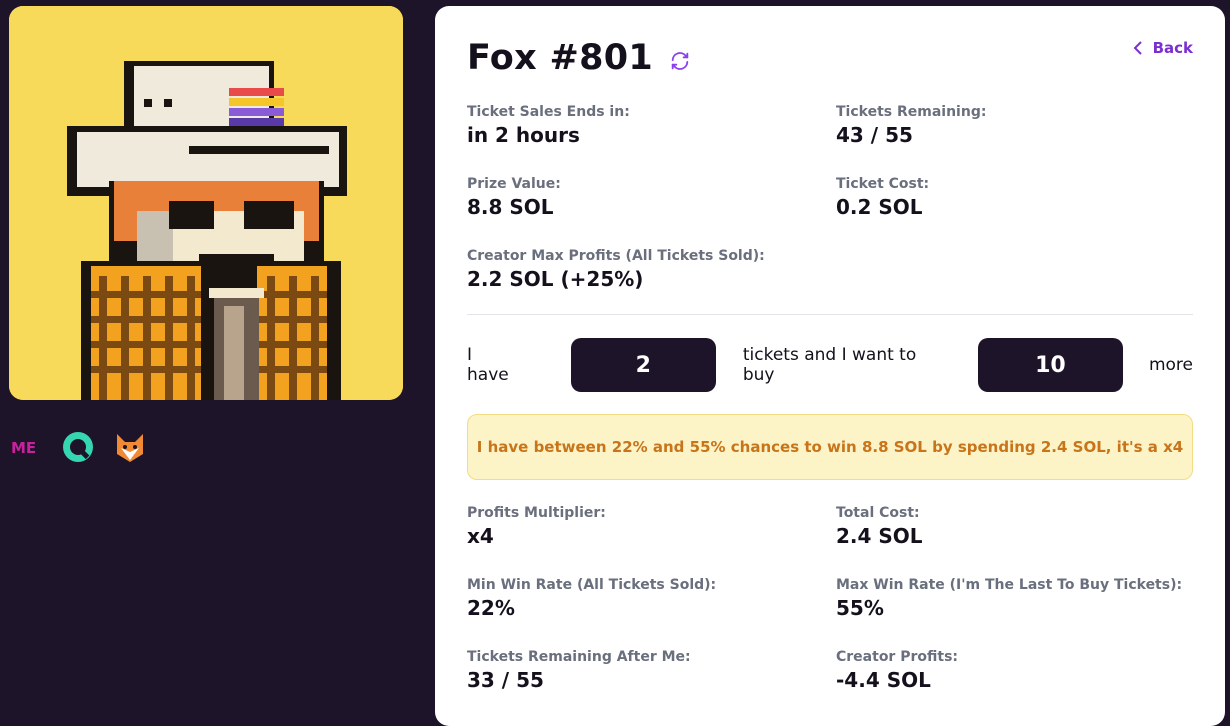 This screenshot has width=1230, height=726. What do you see at coordinates (616, 256) in the screenshot?
I see `creator-max-label: Creator Max Profits (All Tickets Sold):` at bounding box center [616, 256].